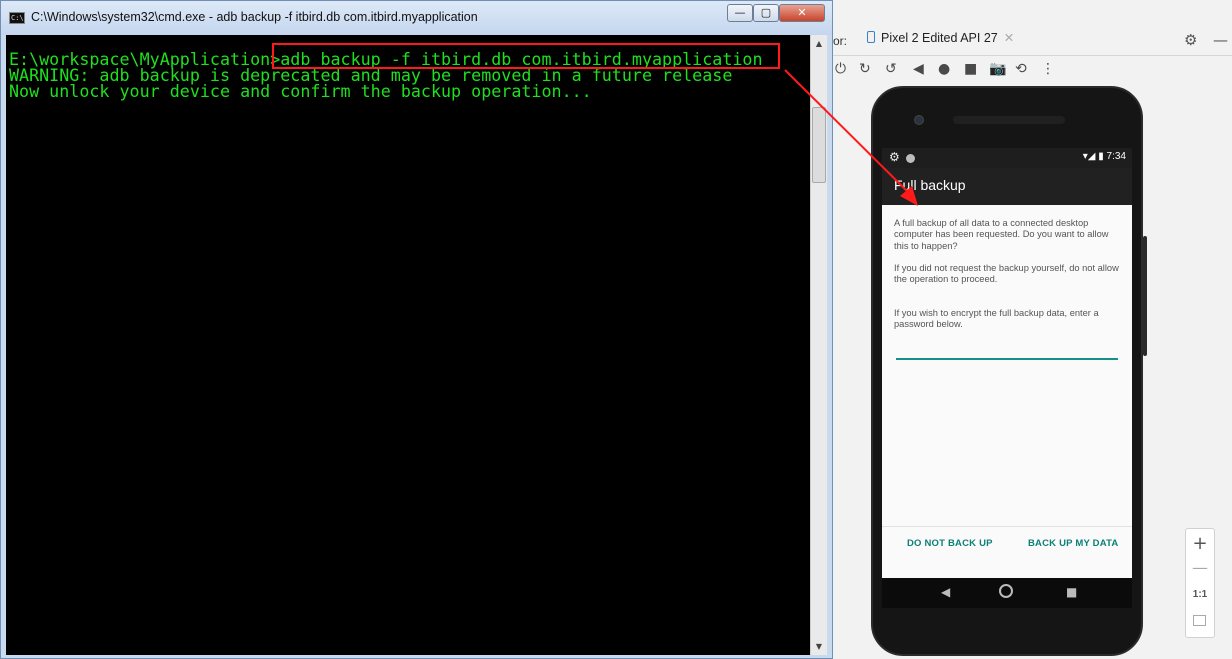 This screenshot has height=659, width=1232. Describe the element at coordinates (891, 69) in the screenshot. I see `rotate-left-icon: ↺` at that location.